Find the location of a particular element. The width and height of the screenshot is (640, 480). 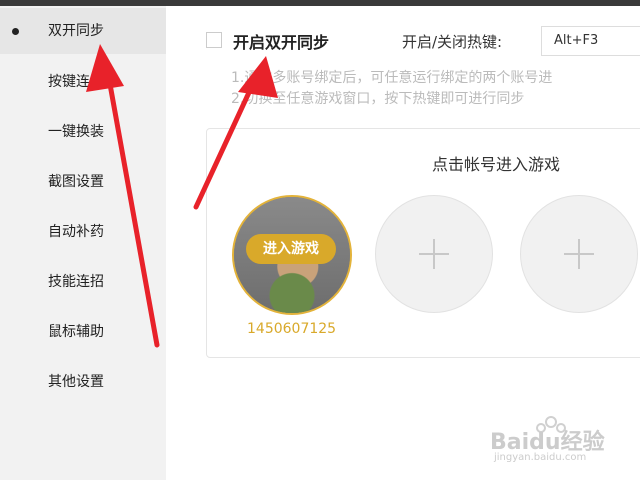

sidebar-item-other-settings: 其他设置 is located at coordinates (83, 382).